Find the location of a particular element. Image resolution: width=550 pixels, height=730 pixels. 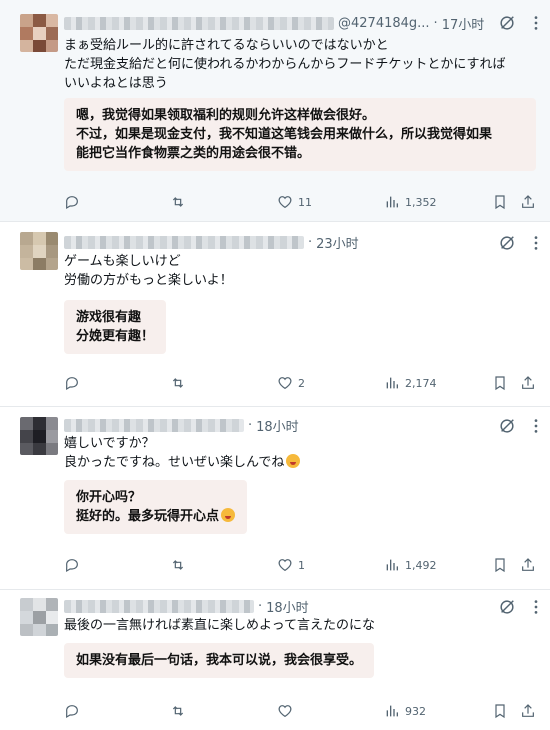

translation-line: 嗯，我觉得如果领取福利的规则允许这样做会很好。 is located at coordinates (226, 115).